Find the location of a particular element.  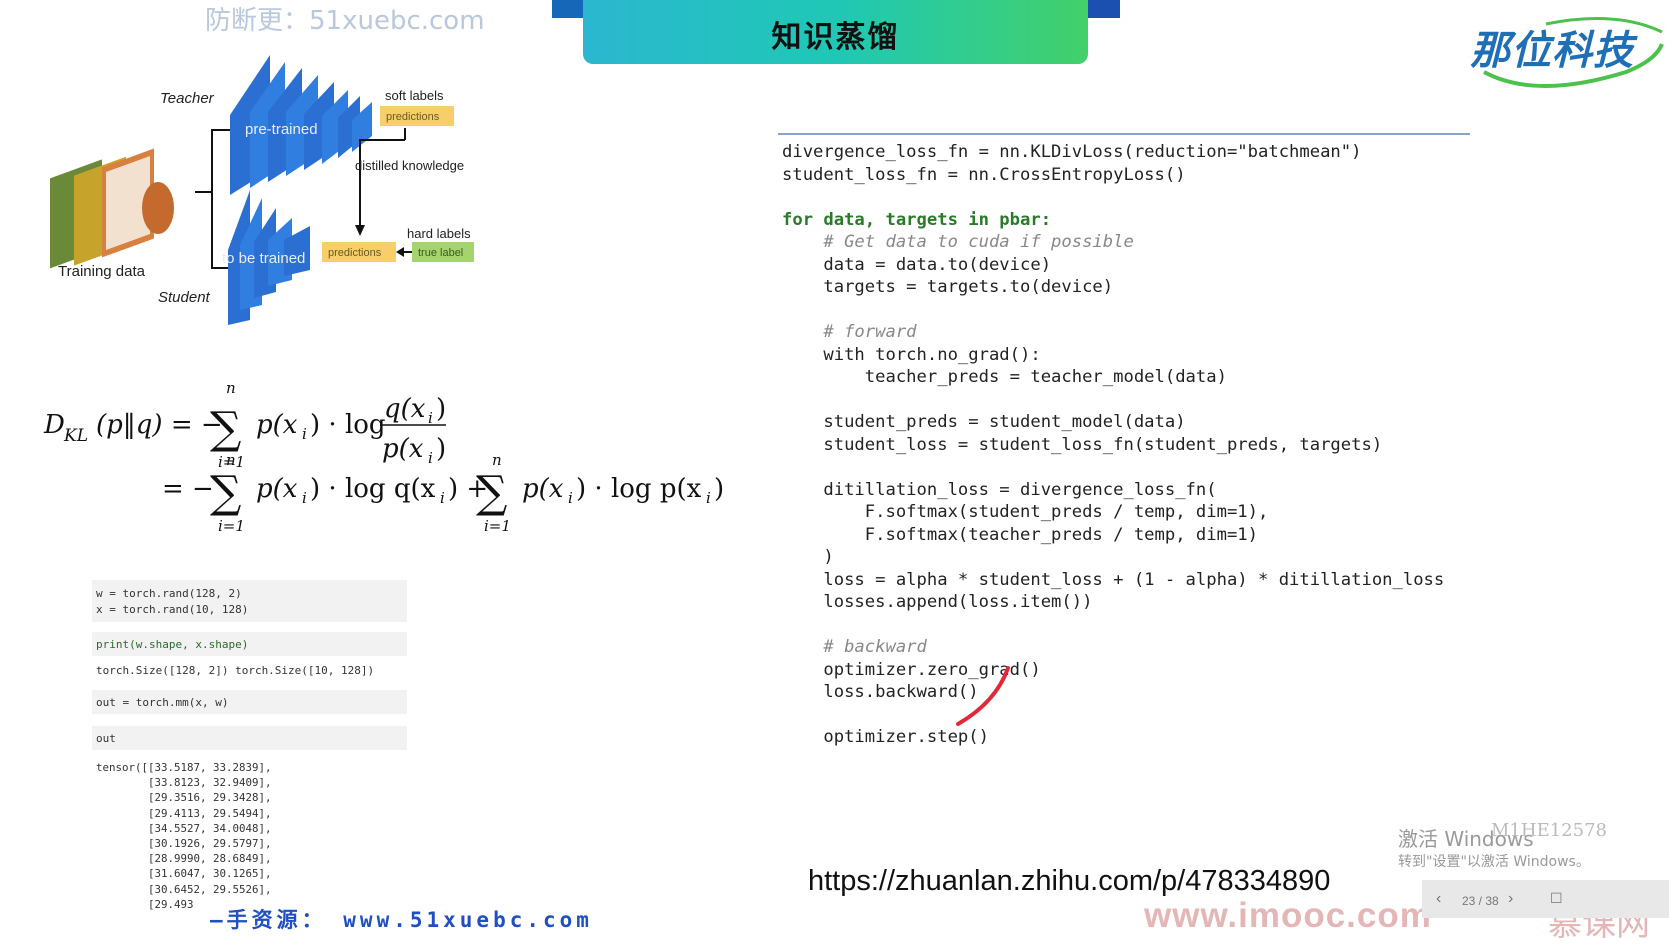

formula-lhs: D is located at coordinates (54, 425).